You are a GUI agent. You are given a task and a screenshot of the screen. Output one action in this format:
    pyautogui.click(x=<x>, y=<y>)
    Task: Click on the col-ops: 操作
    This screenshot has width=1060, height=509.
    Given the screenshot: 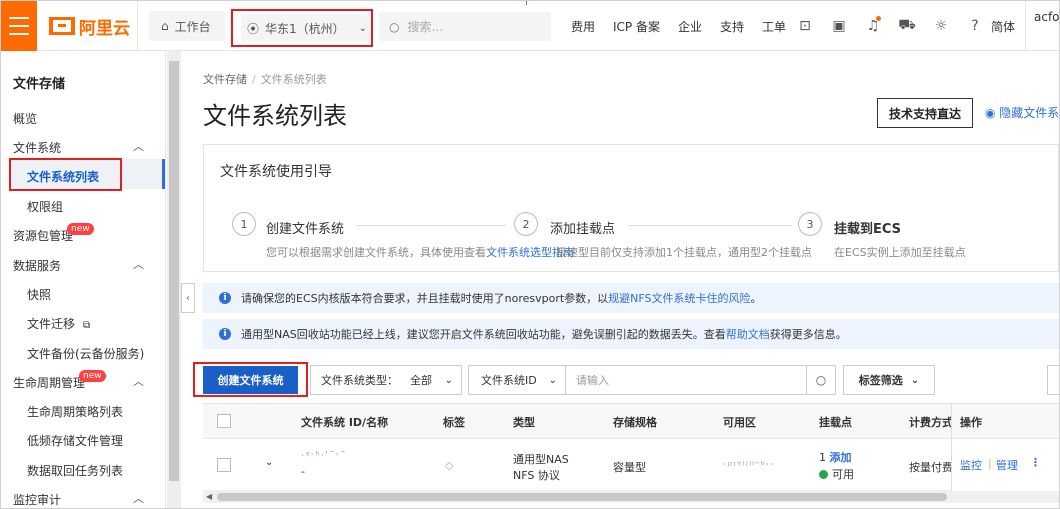 What is the action you would take?
    pyautogui.click(x=971, y=422)
    